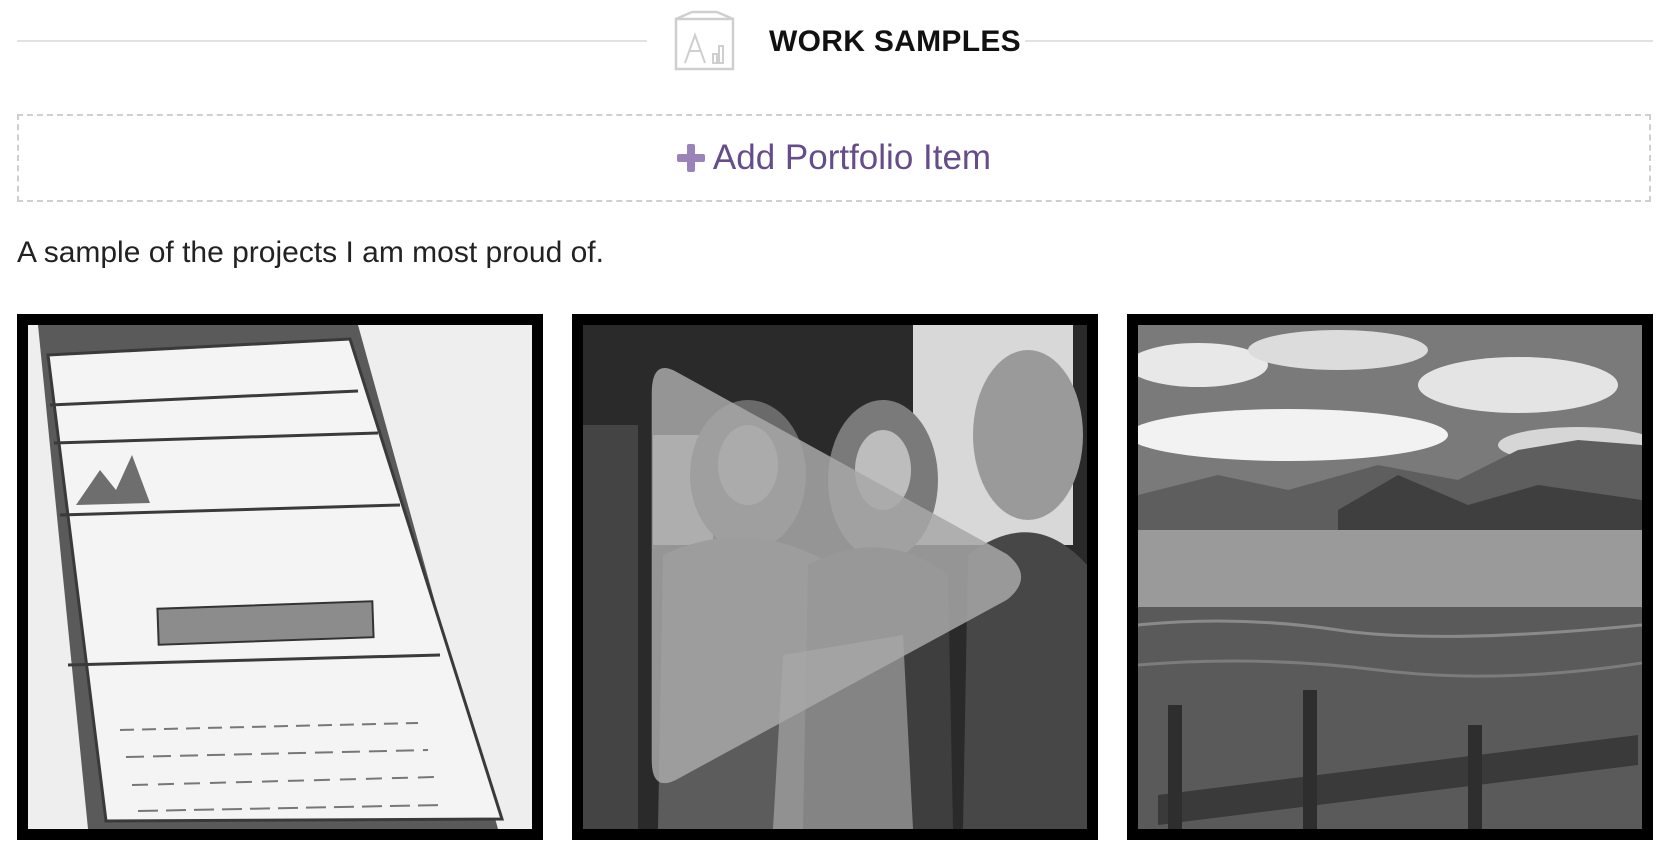 This screenshot has height=860, width=1670. What do you see at coordinates (706, 42) in the screenshot?
I see `easel-chart-icon` at bounding box center [706, 42].